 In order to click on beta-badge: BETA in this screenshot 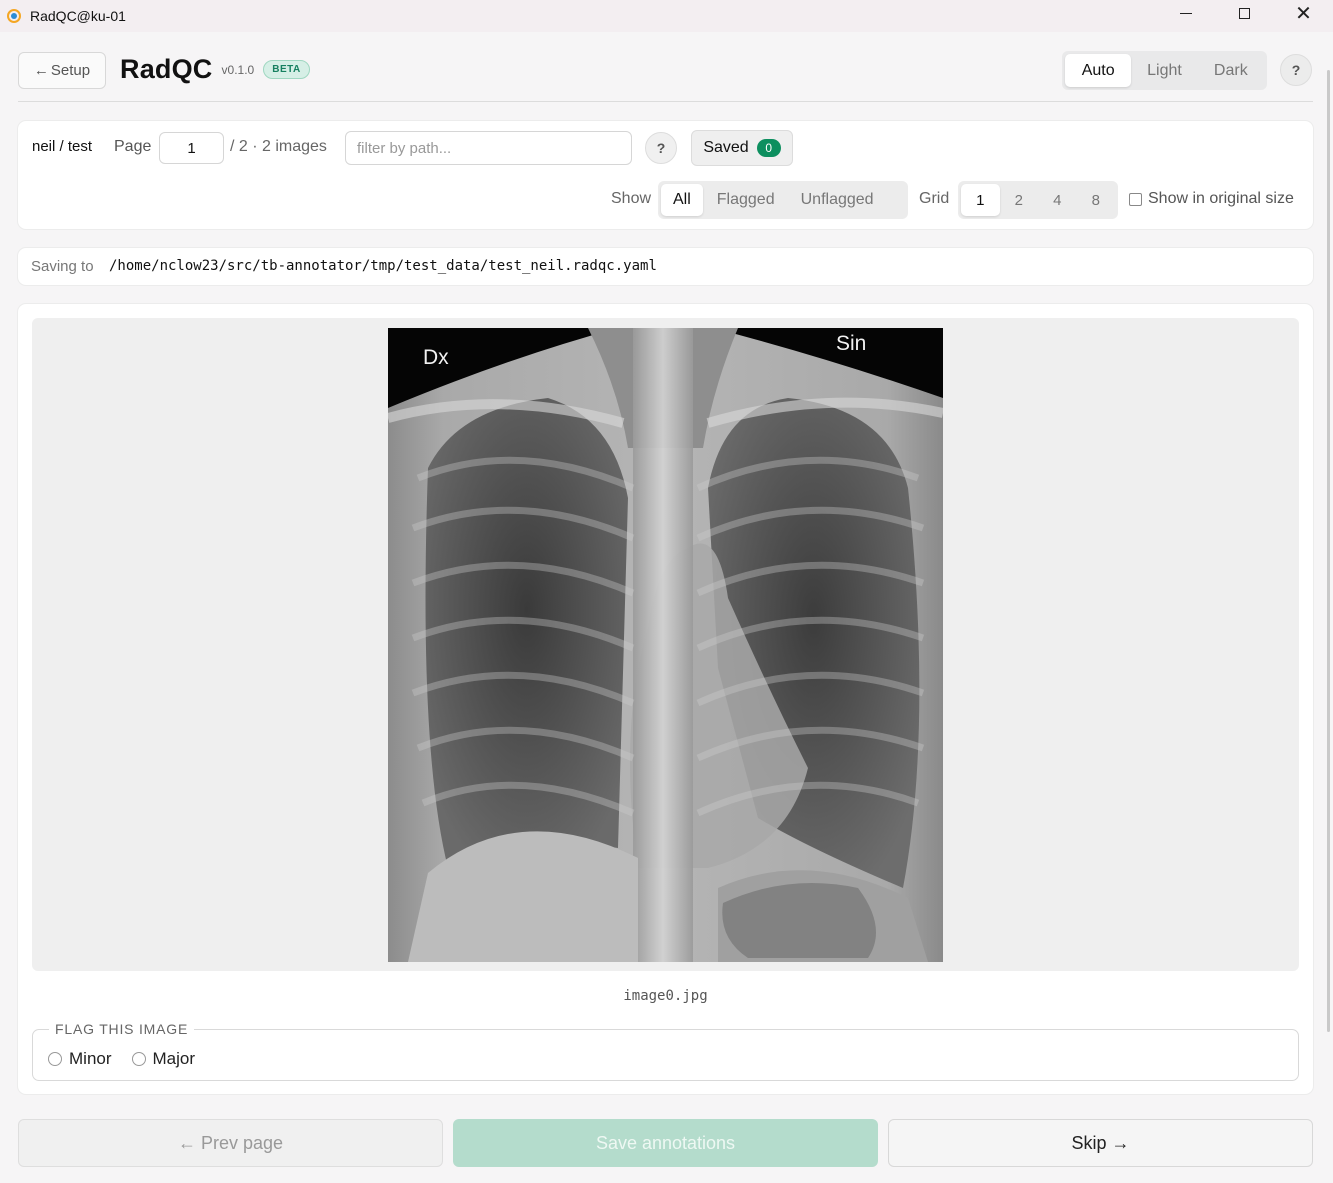, I will do `click(286, 69)`.